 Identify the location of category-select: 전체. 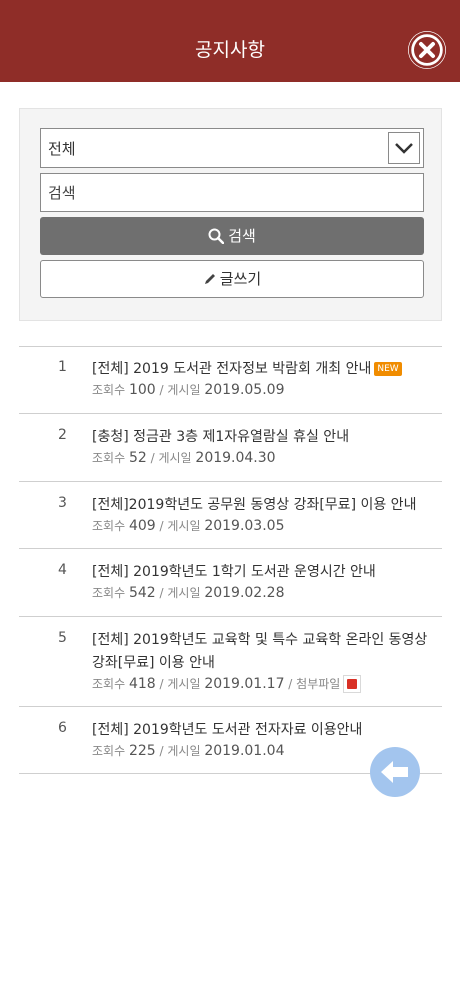
(232, 148).